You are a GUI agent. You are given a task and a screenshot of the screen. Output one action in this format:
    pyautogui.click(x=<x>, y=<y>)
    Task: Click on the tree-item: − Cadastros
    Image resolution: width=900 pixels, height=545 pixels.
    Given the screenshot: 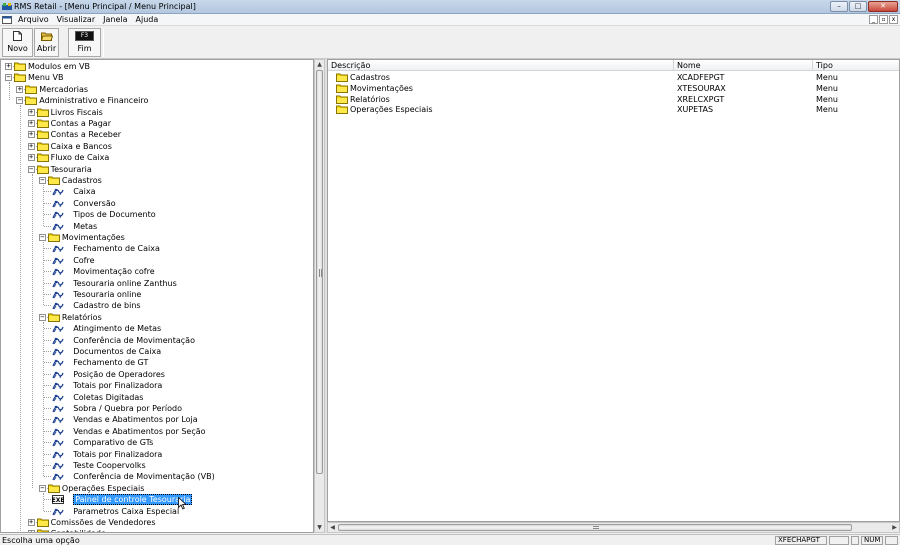 What is the action you would take?
    pyautogui.click(x=157, y=180)
    